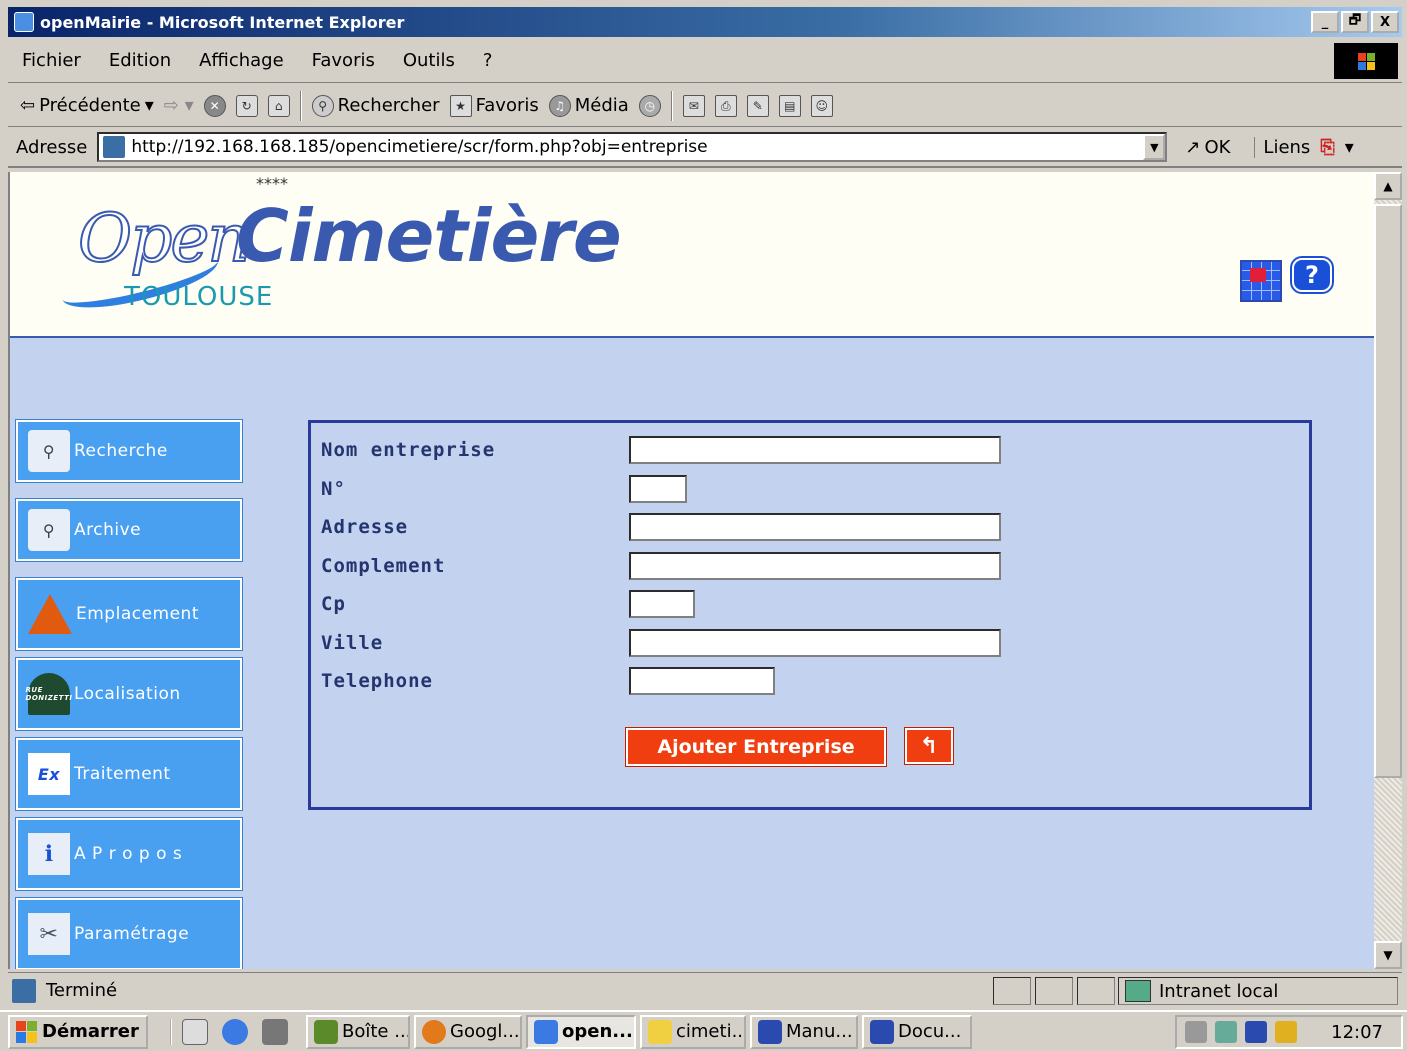  Describe the element at coordinates (82, 990) in the screenshot. I see `status-text: Terminé` at that location.